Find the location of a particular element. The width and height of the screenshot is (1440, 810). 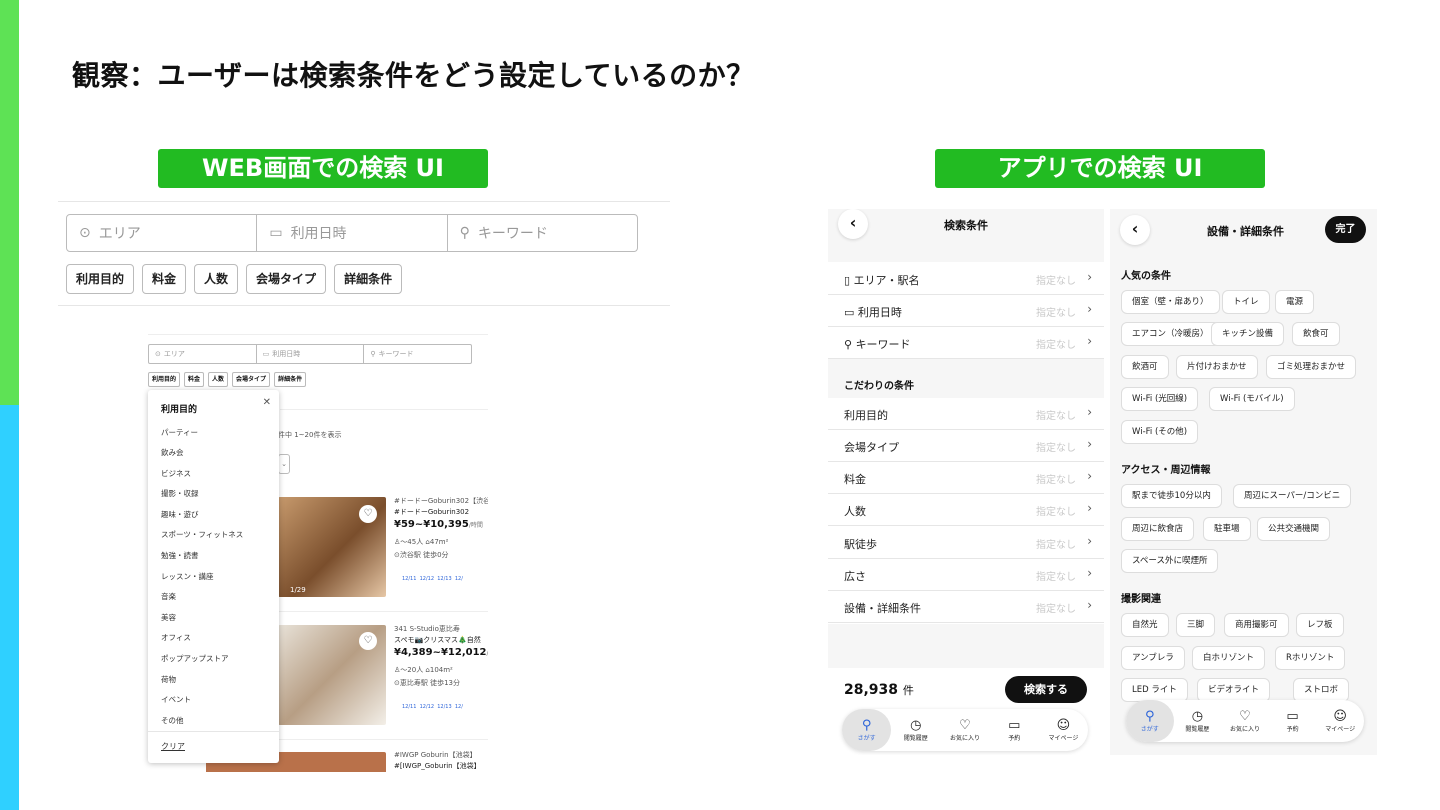

dropdown-option: レッスン・講座 is located at coordinates (187, 576).